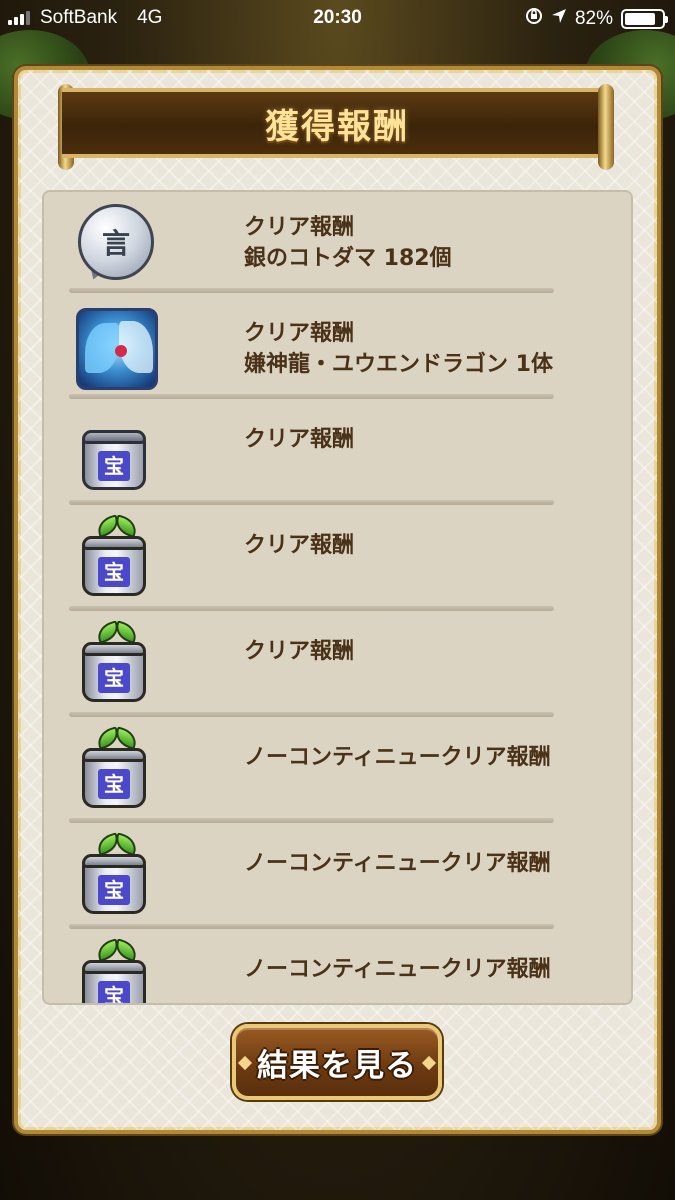 The width and height of the screenshot is (675, 1200). I want to click on reward-detail: 嫌神龍・ユウエンドラゴン 1体, so click(398, 364).